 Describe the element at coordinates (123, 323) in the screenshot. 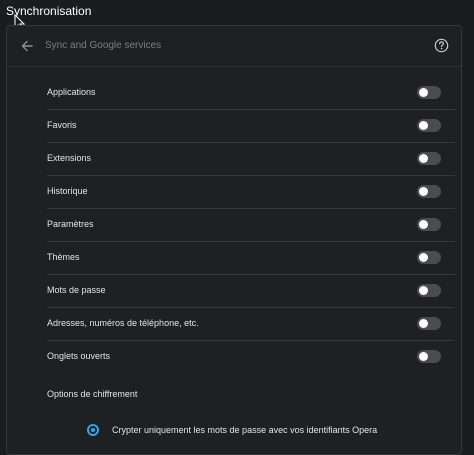

I see `sync-item-label: Adresses, numéros de téléphone, etc.` at that location.